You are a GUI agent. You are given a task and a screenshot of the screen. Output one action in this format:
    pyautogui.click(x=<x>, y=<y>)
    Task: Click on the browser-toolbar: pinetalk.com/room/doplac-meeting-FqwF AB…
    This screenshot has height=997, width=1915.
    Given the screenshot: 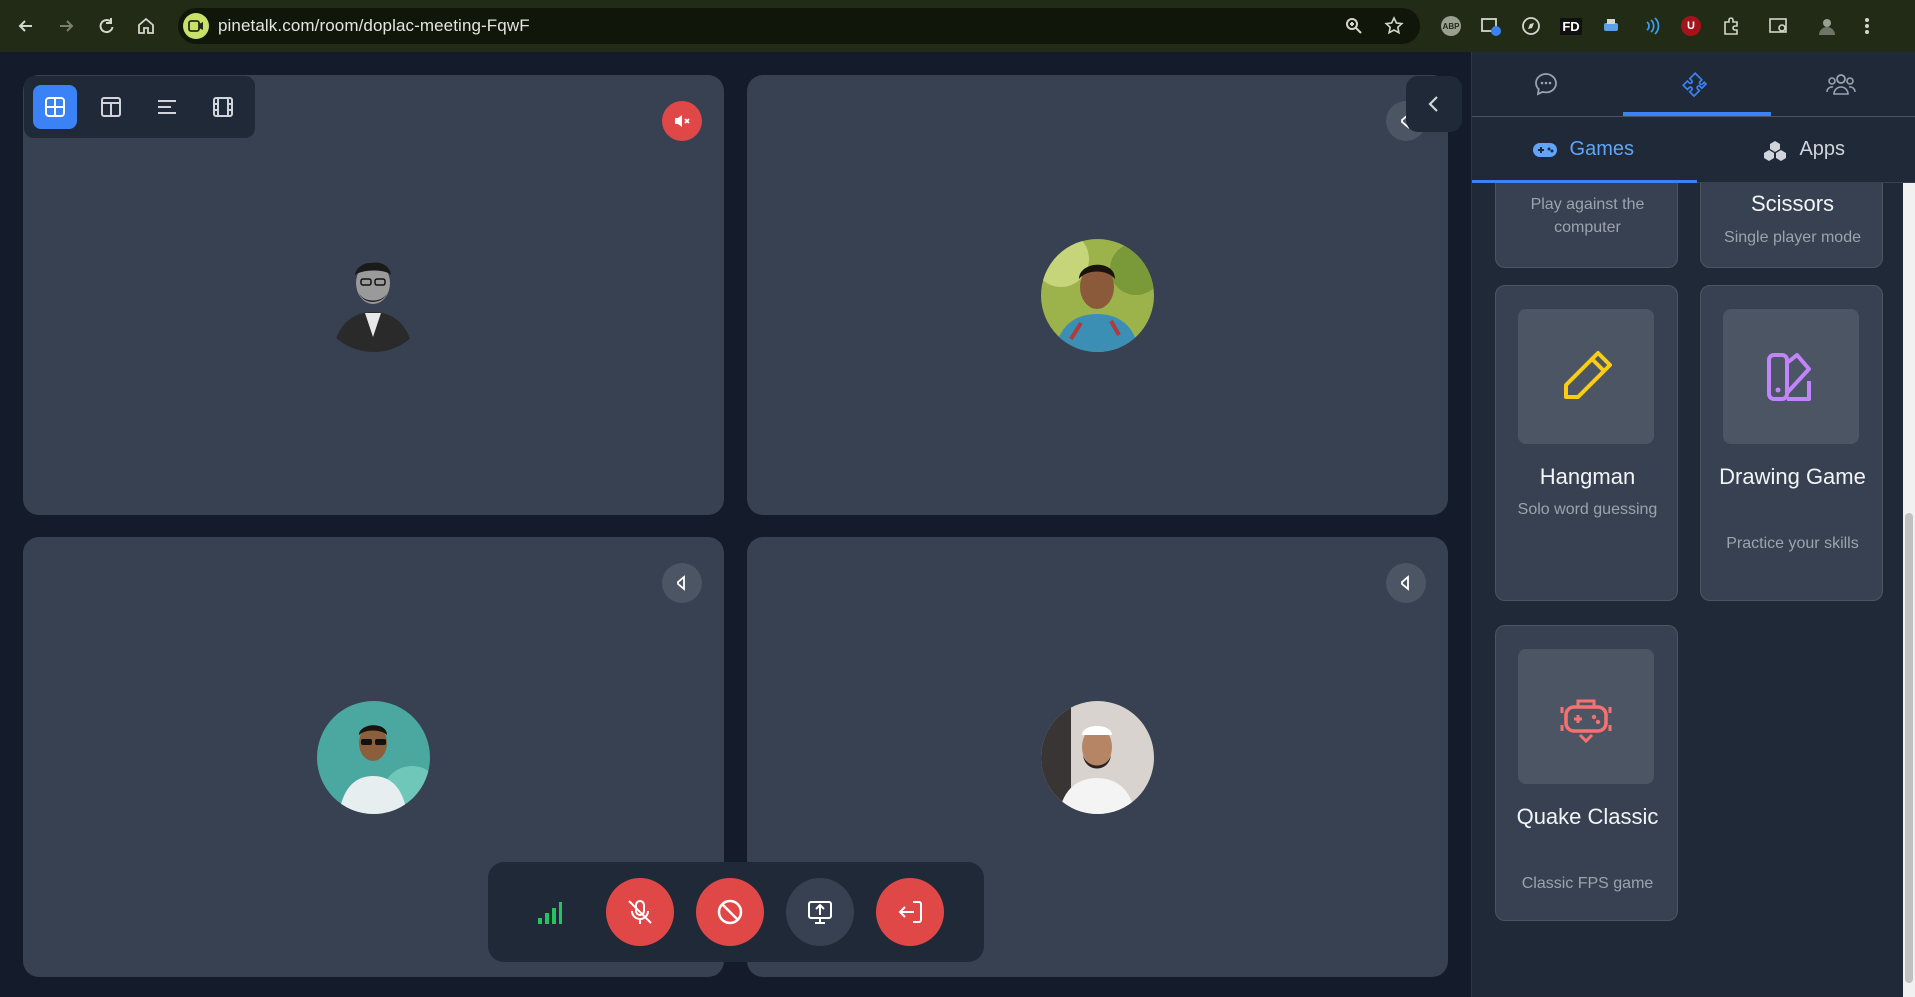 What is the action you would take?
    pyautogui.click(x=957, y=26)
    